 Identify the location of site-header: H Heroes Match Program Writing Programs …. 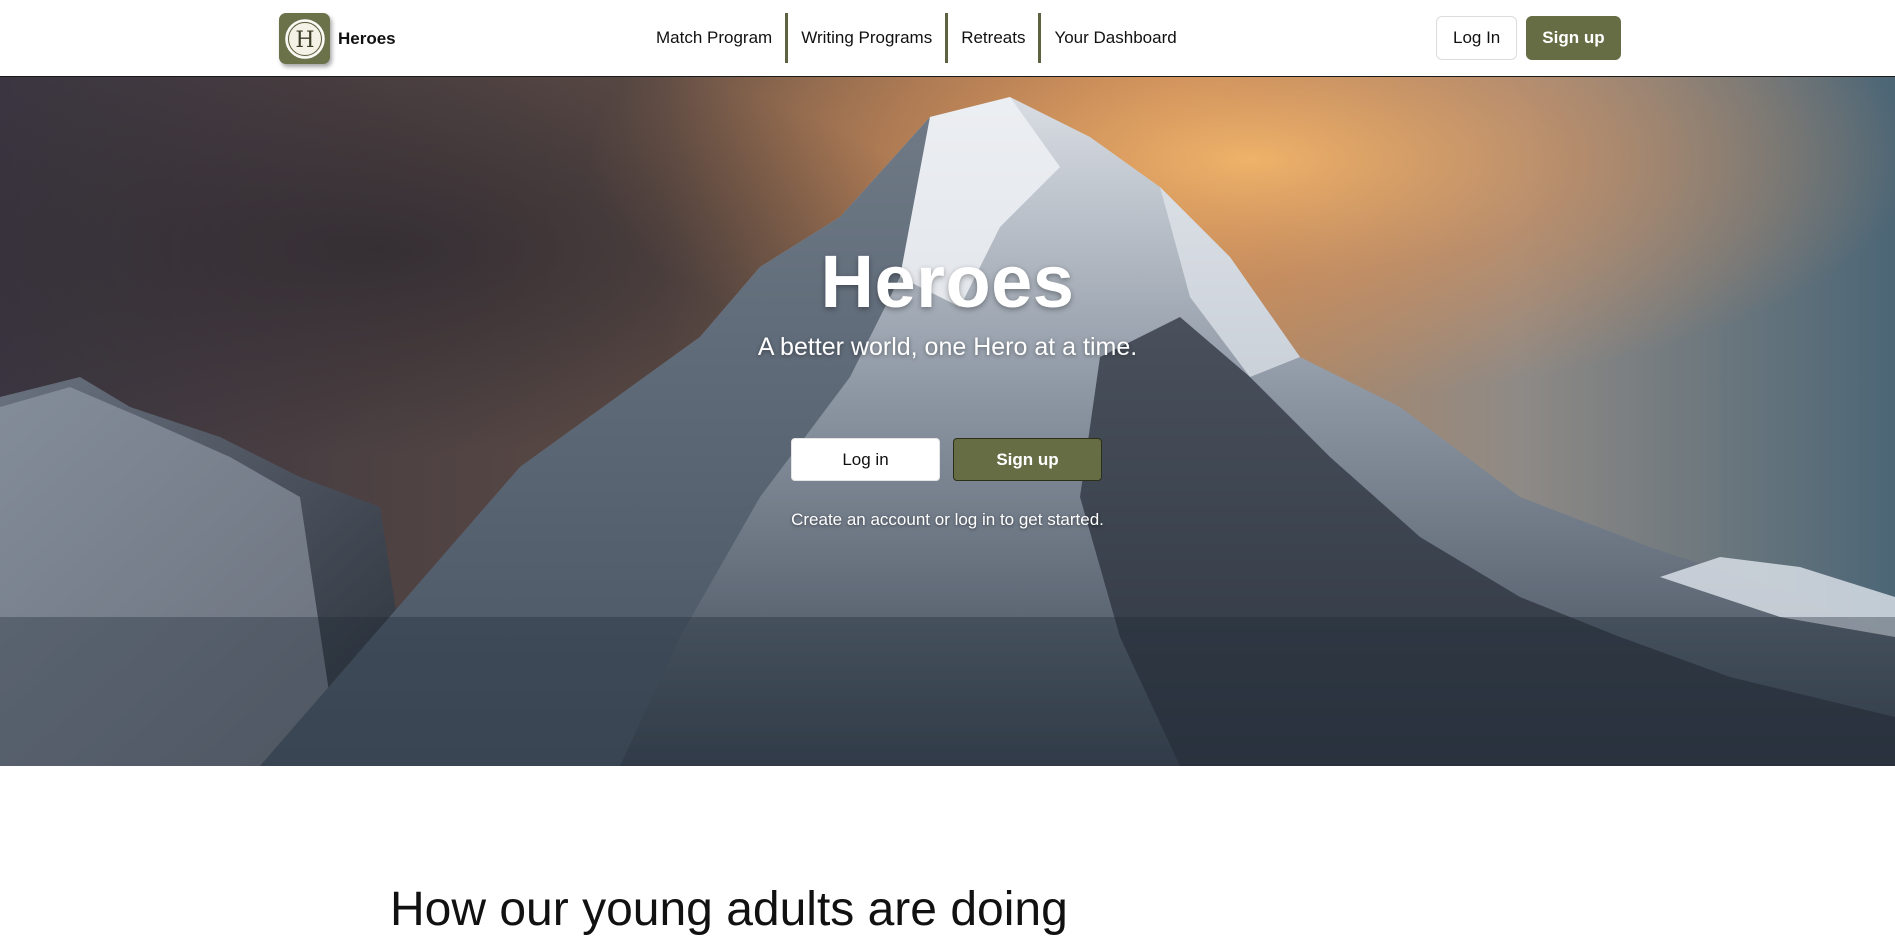
(947, 38).